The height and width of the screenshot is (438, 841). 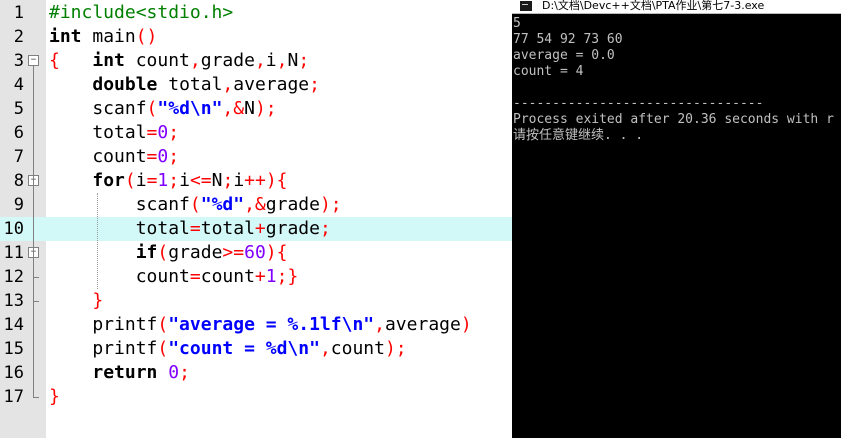 What do you see at coordinates (256, 133) in the screenshot?
I see `code-line: 6 total=0;` at bounding box center [256, 133].